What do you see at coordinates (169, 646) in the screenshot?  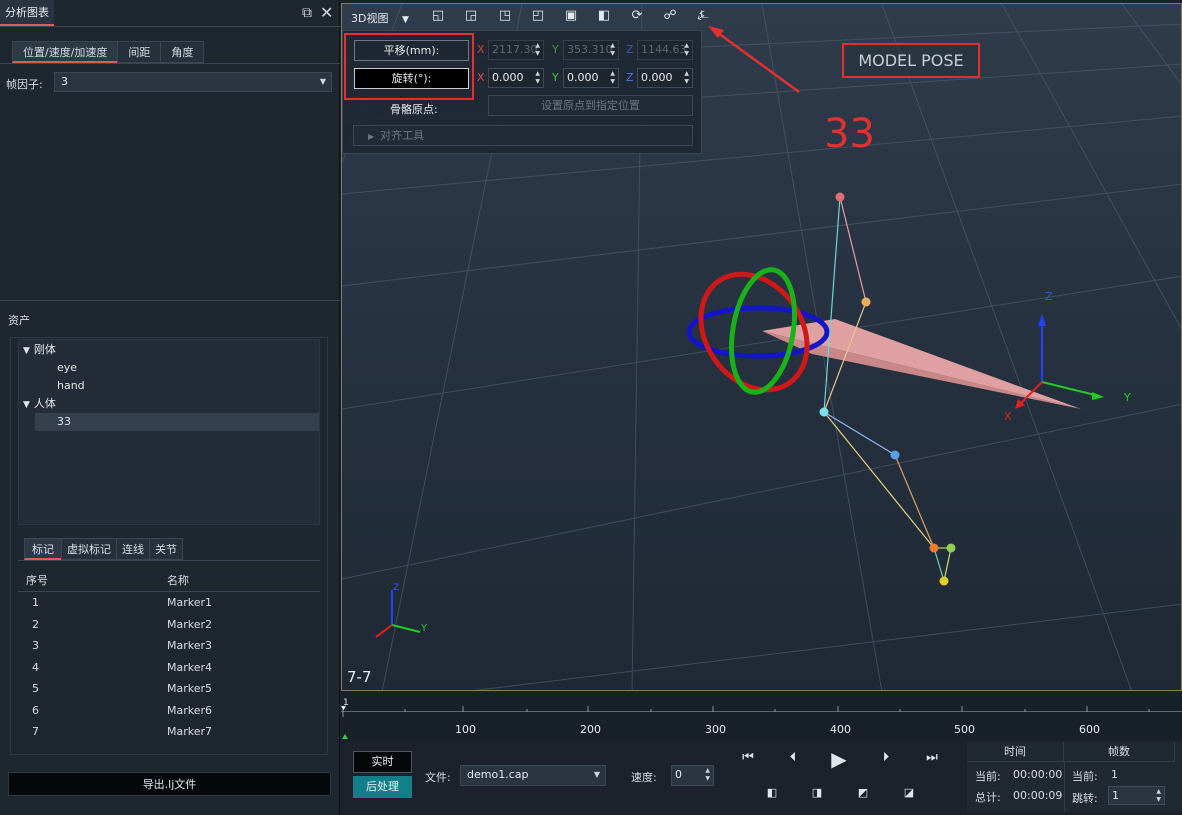 I see `table-row: 3 Marker3` at bounding box center [169, 646].